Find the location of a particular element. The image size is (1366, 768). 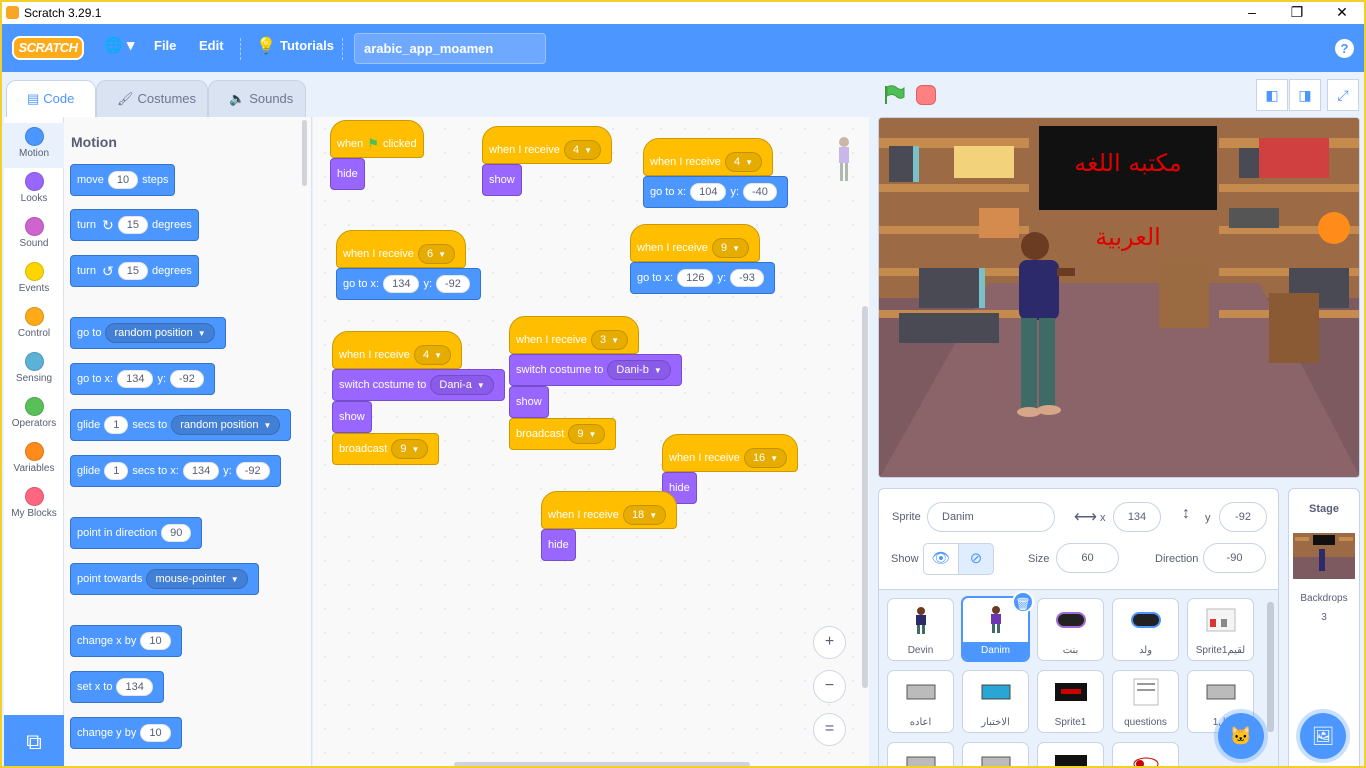

sprite-x-input: 134 is located at coordinates (1137, 517).